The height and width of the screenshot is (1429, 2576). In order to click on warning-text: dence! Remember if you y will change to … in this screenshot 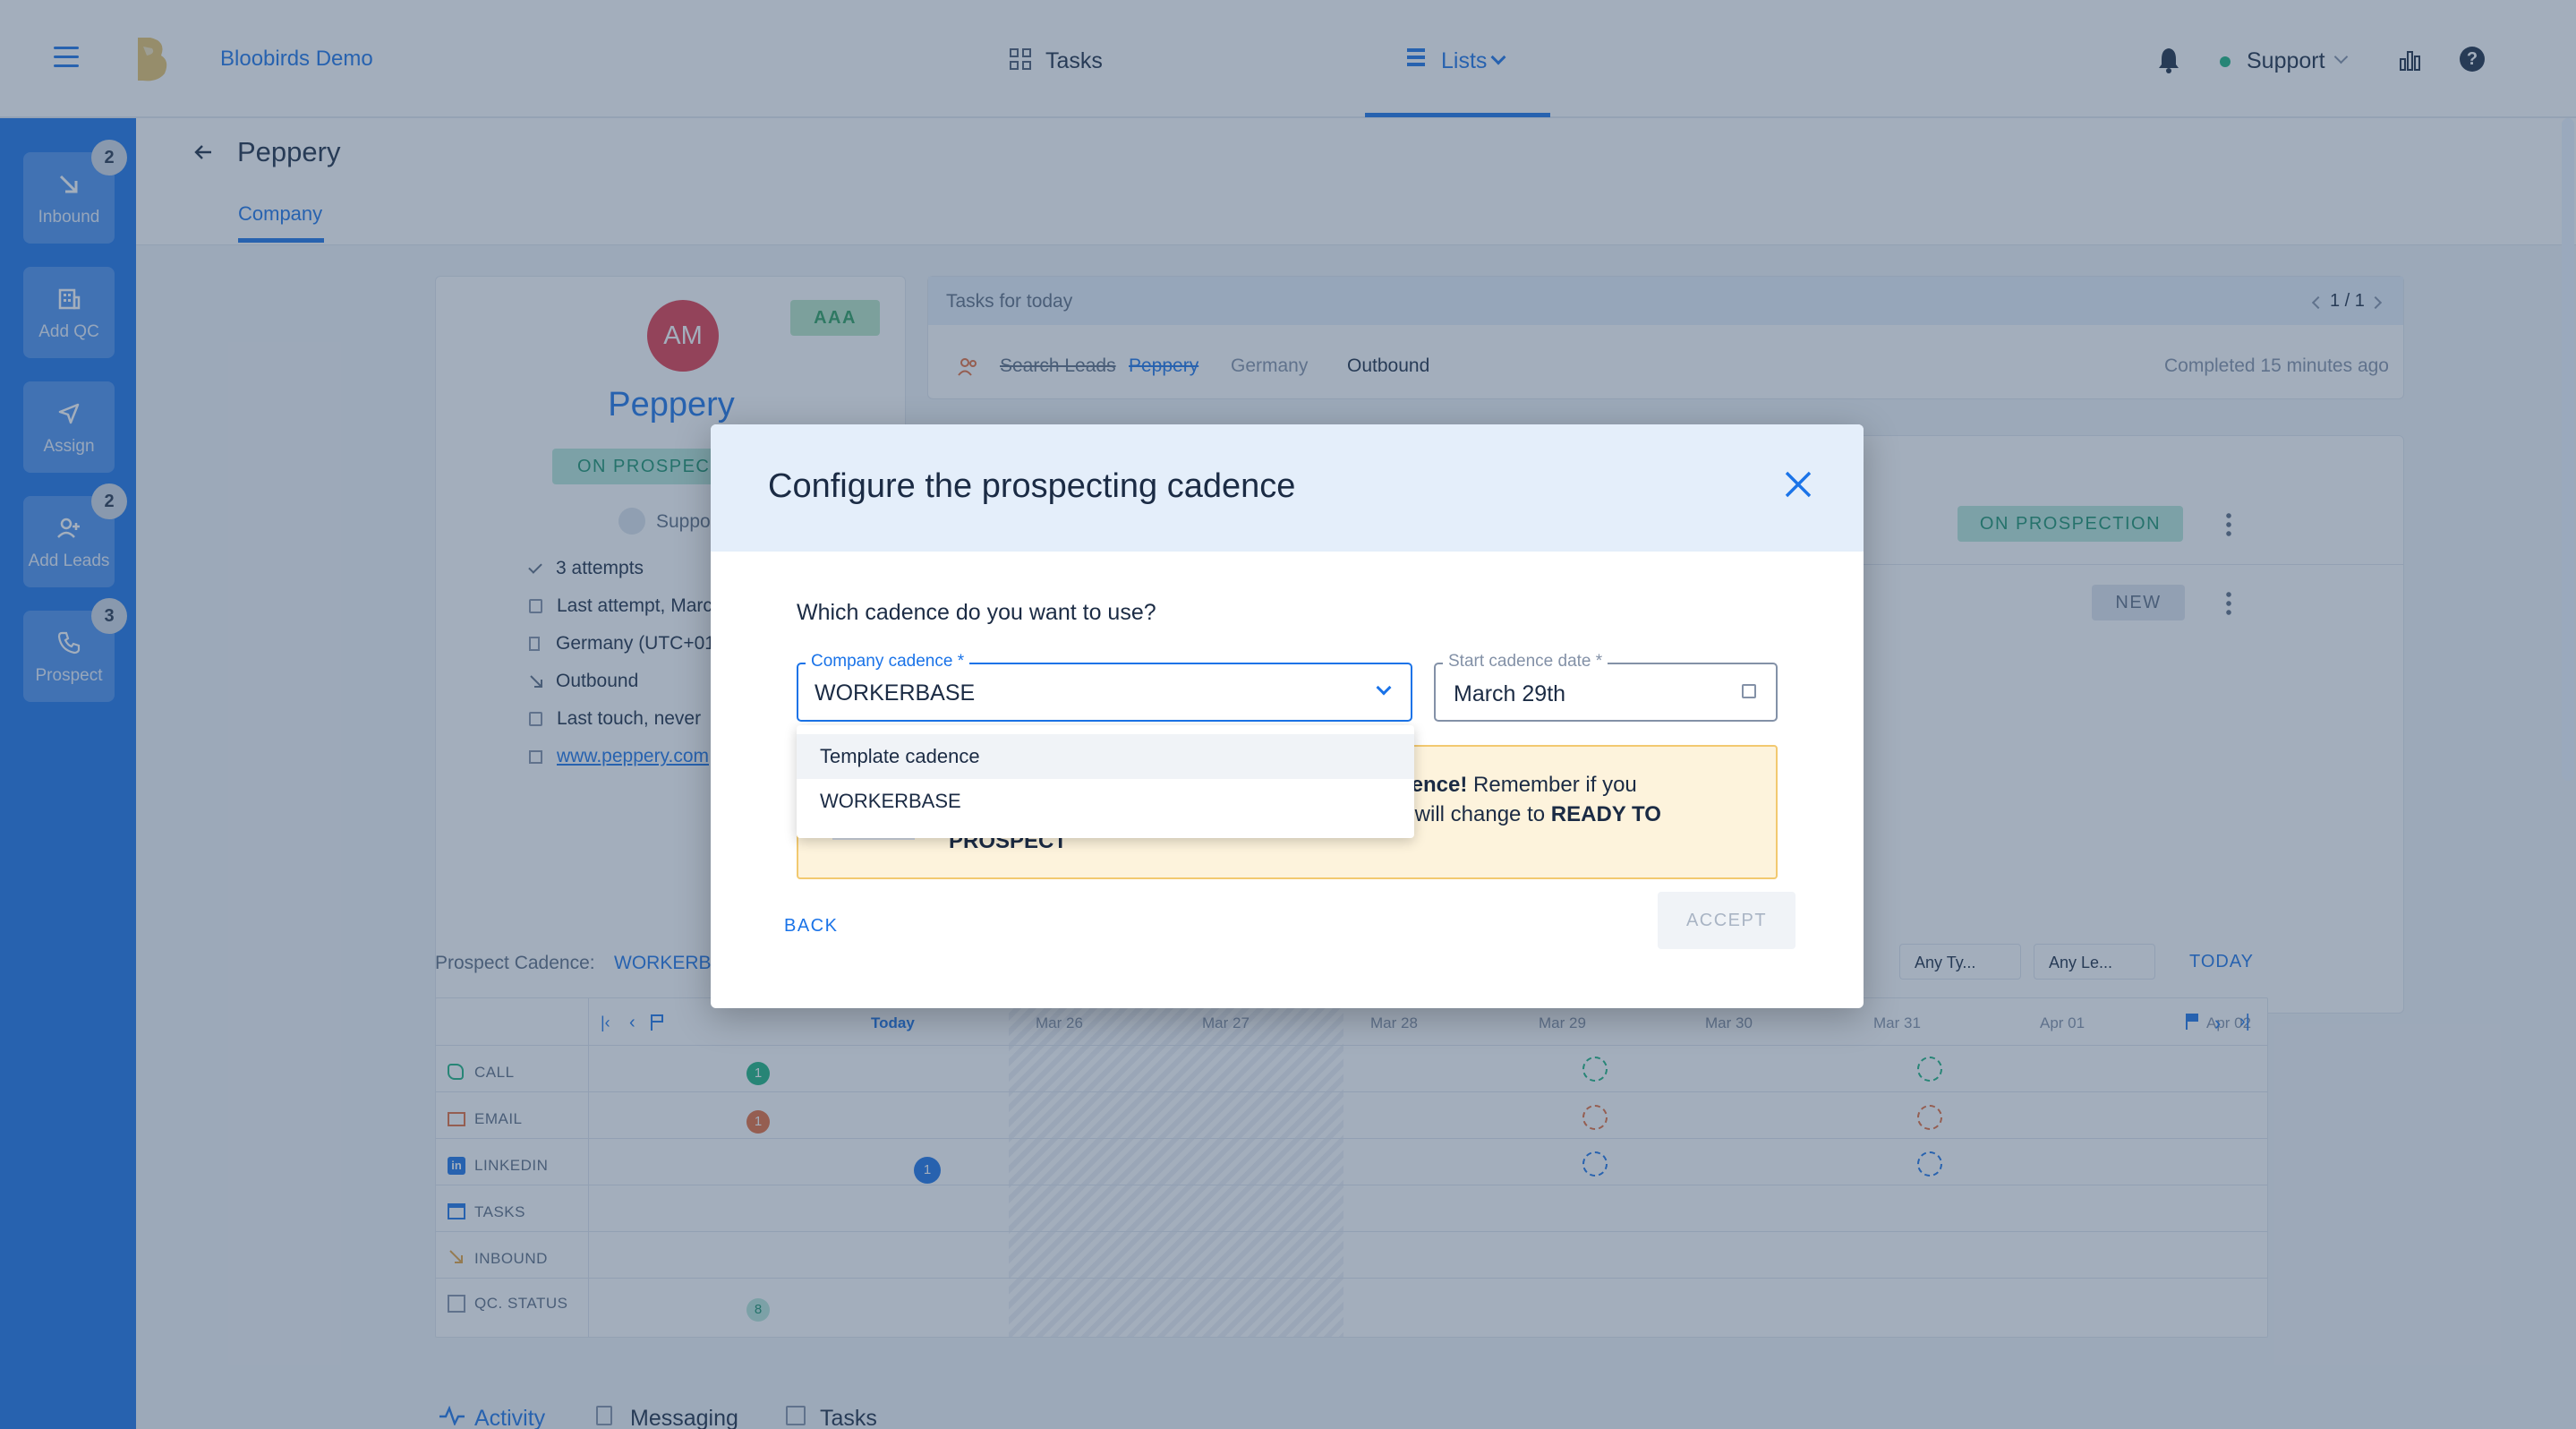, I will do `click(1586, 799)`.